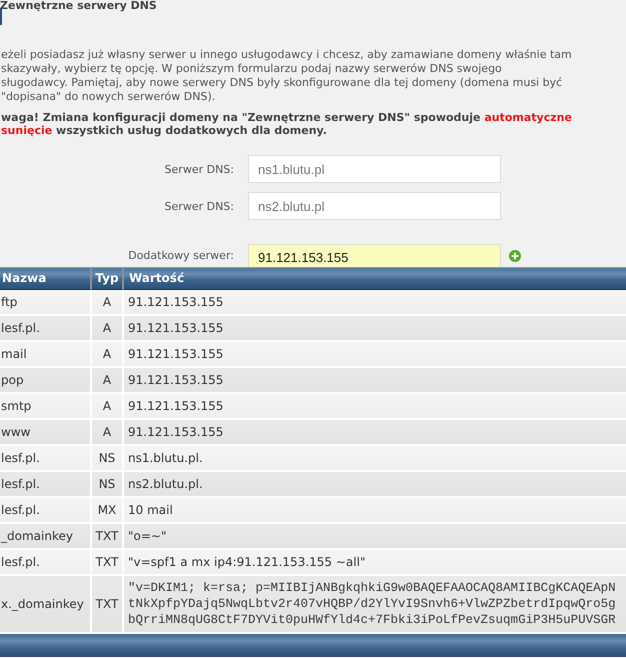 The width and height of the screenshot is (626, 658). What do you see at coordinates (46, 381) in the screenshot?
I see `record-name-cell: pop` at bounding box center [46, 381].